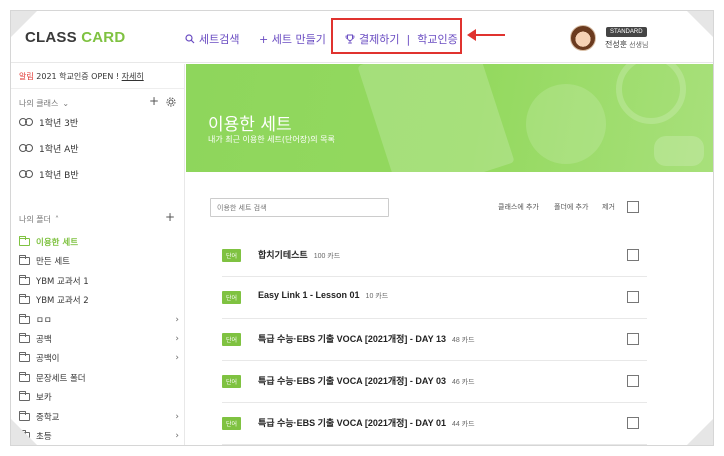  Describe the element at coordinates (171, 102) in the screenshot. I see `gear-icon` at that location.